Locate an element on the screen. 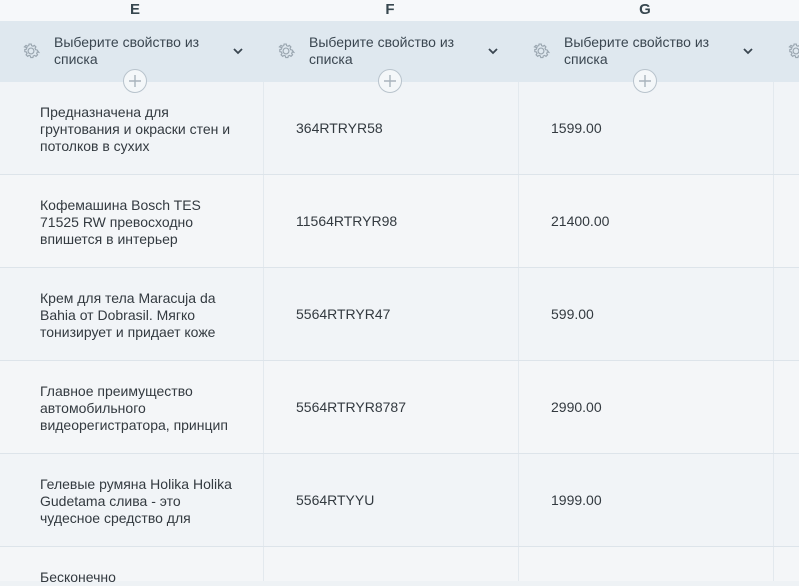 This screenshot has width=799, height=586. column-letter-e: E is located at coordinates (135, 10).